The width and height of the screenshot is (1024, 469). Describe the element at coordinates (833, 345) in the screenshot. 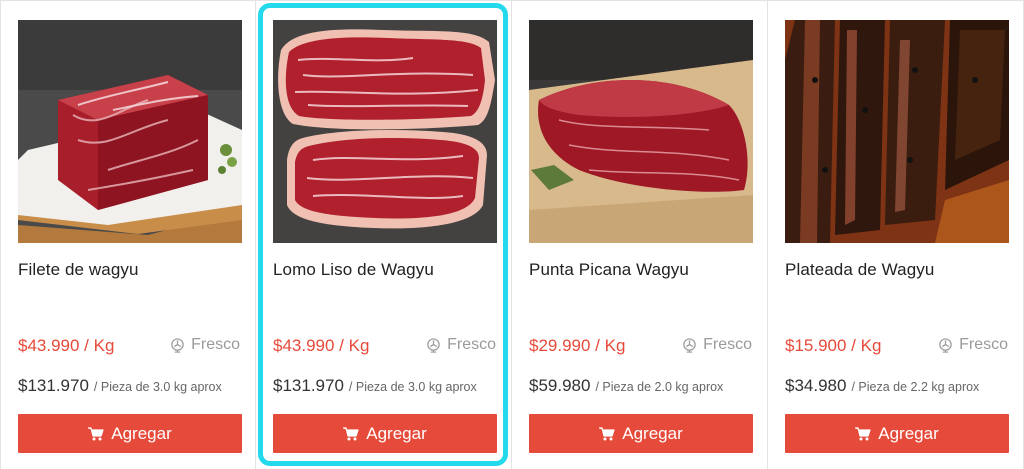

I see `price-per-kg: $15.900 / Kg` at that location.